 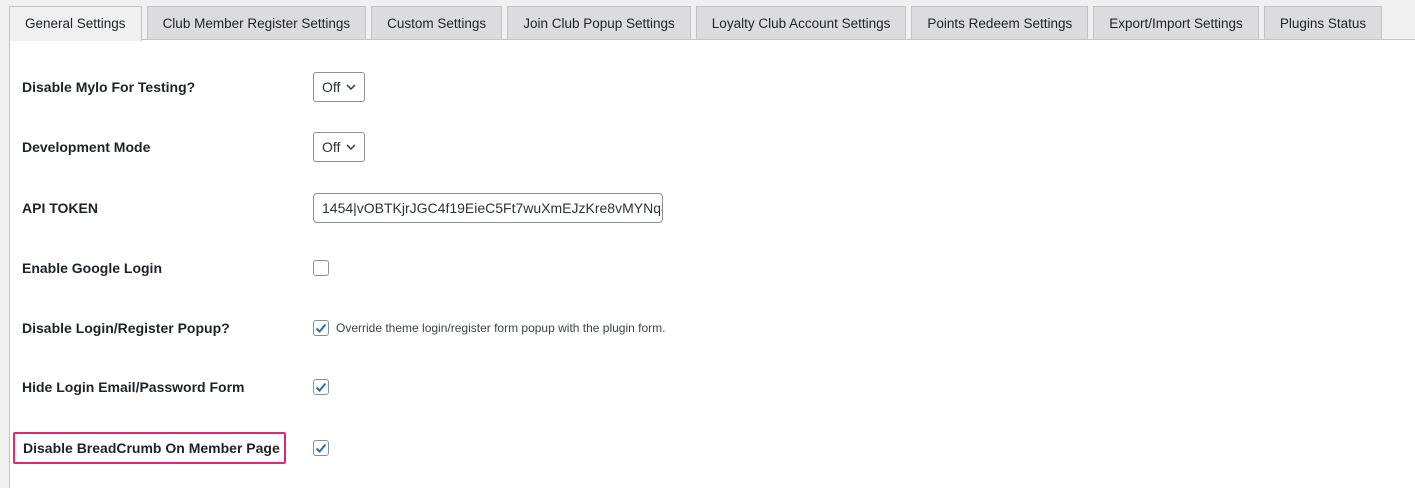 I want to click on disable-popup-checkbox, so click(x=321, y=328).